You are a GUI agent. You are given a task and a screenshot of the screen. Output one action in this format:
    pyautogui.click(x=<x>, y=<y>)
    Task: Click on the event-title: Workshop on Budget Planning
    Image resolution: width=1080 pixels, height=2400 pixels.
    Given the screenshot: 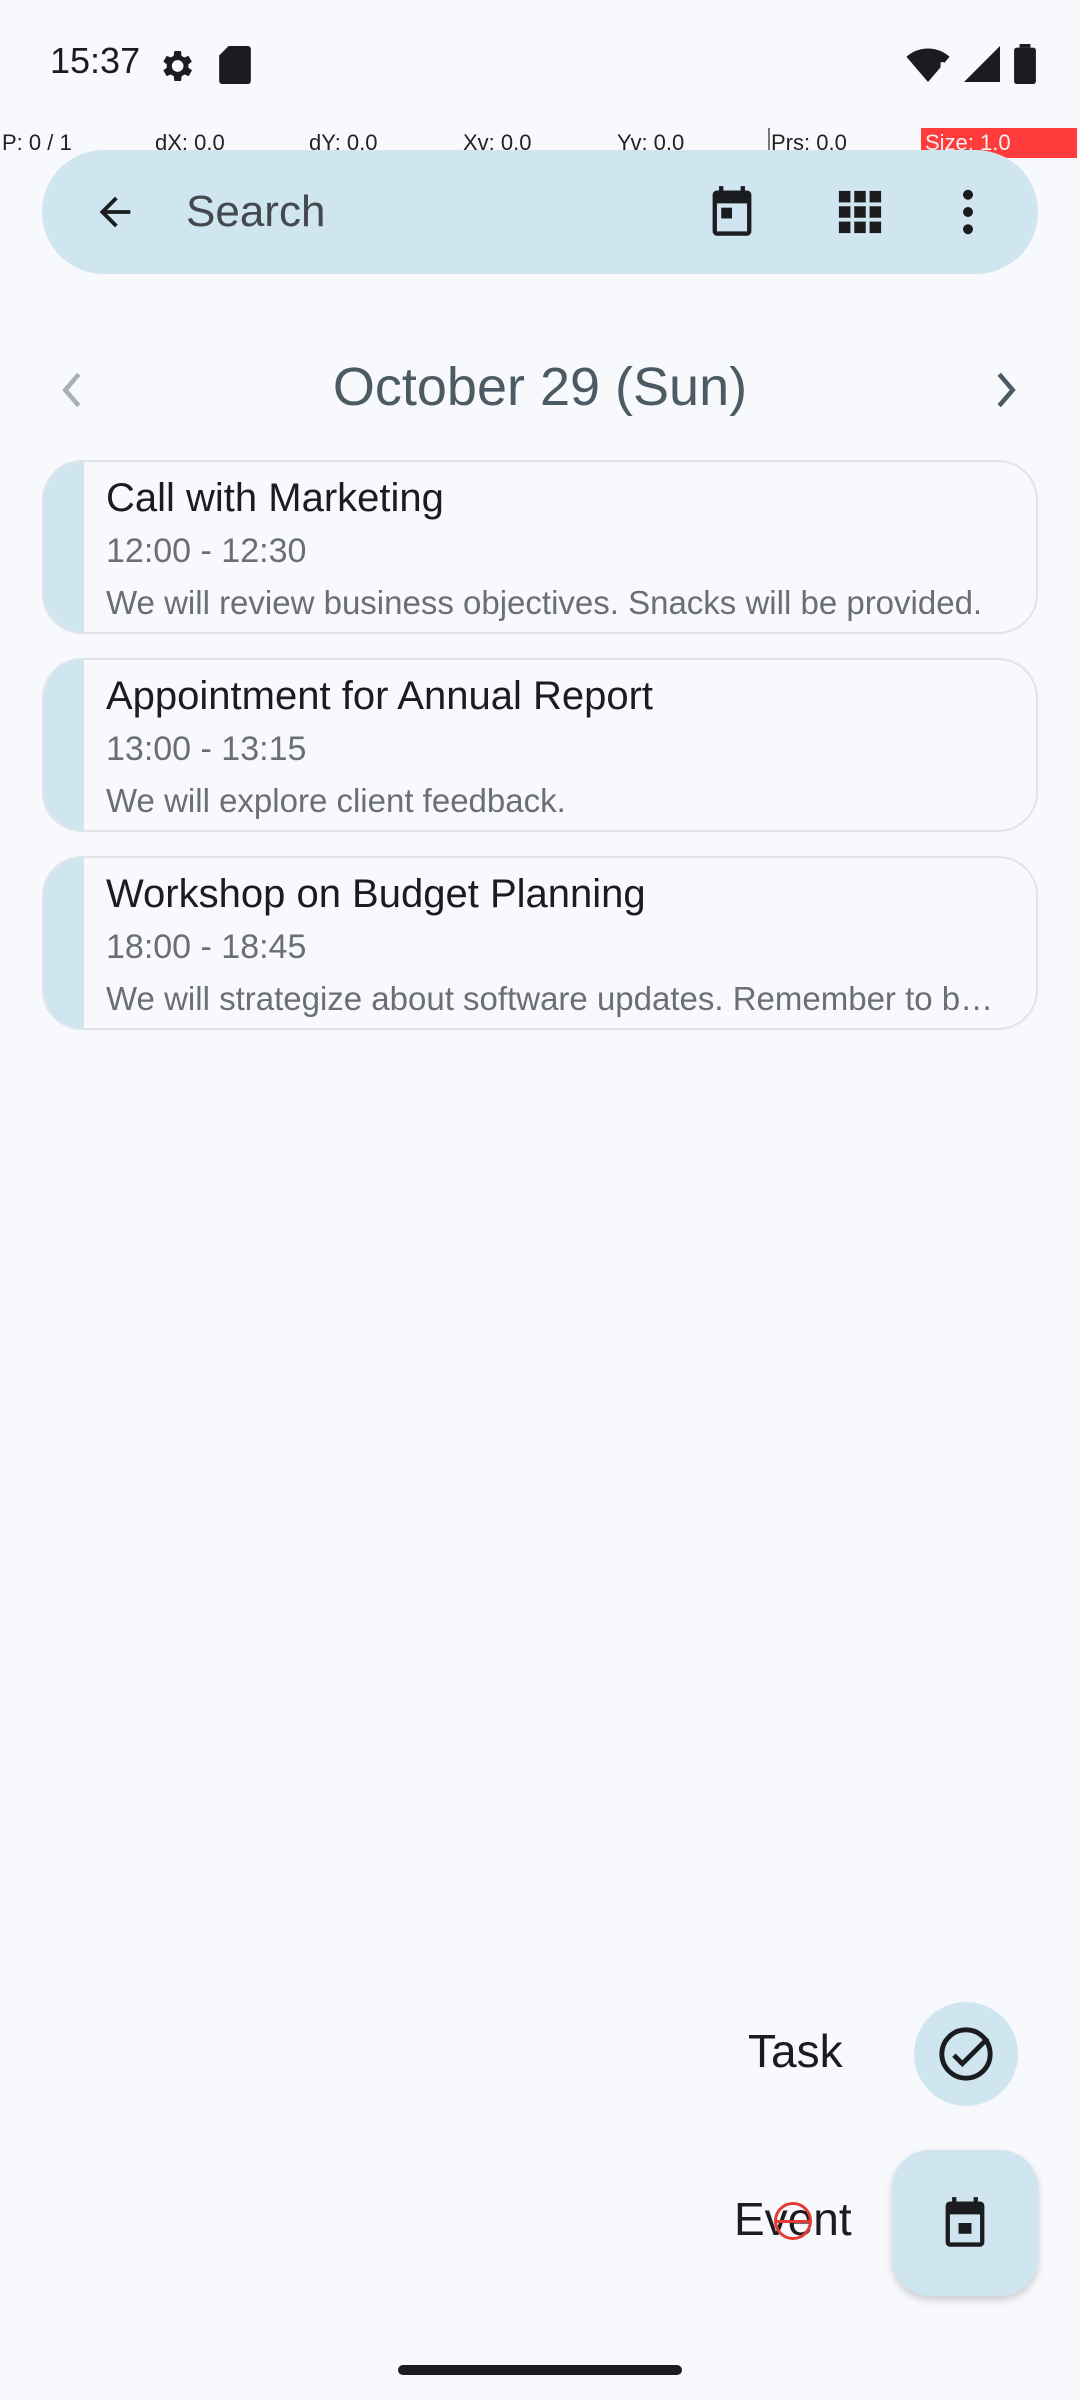 What is the action you would take?
    pyautogui.click(x=376, y=894)
    